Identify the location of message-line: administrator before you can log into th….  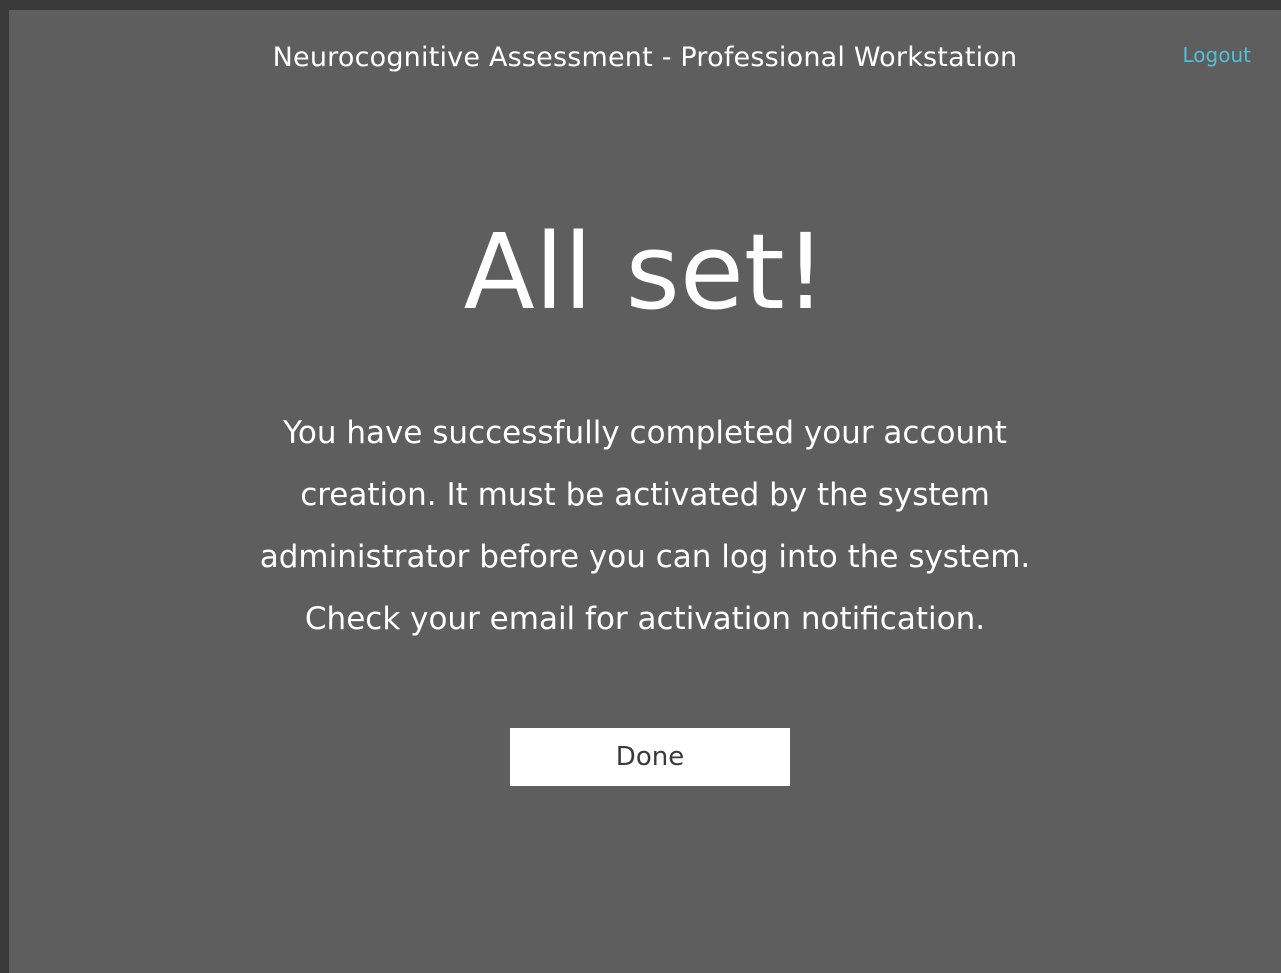
(645, 557).